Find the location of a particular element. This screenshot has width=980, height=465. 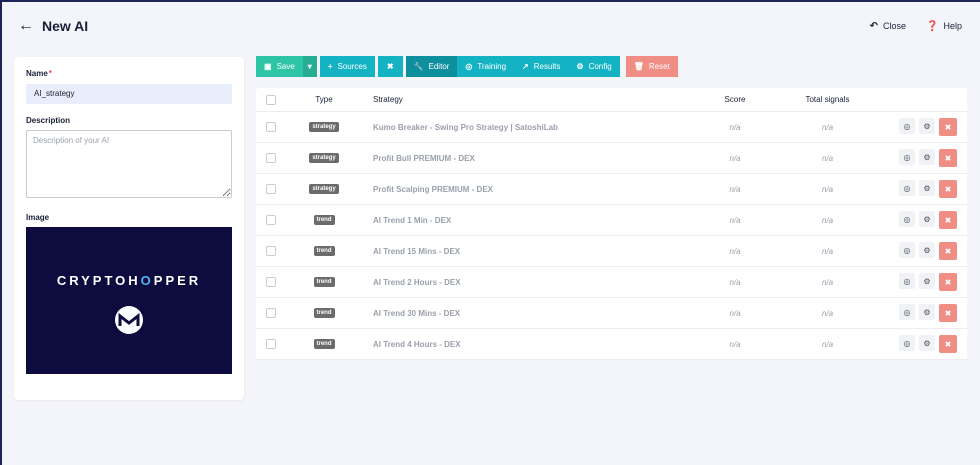

results-label: Results is located at coordinates (547, 66).